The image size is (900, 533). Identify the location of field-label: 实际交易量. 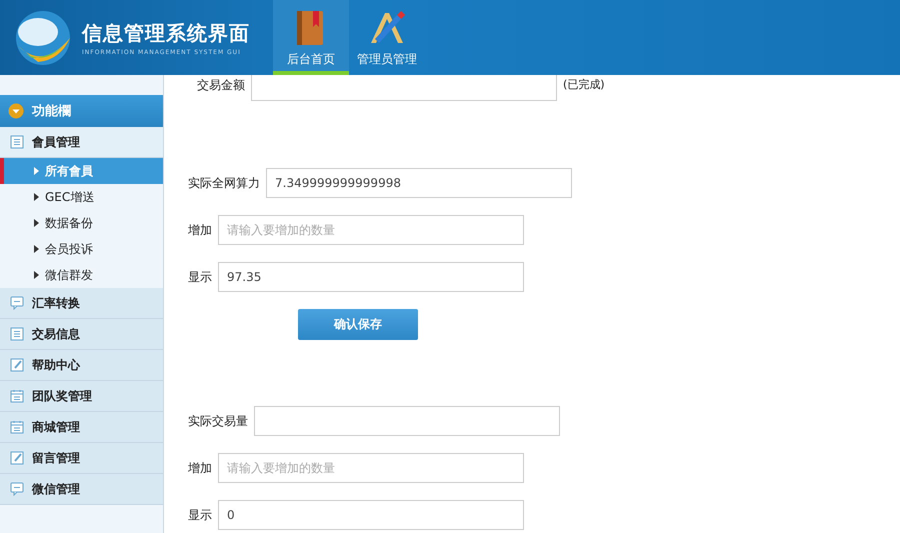
(218, 421).